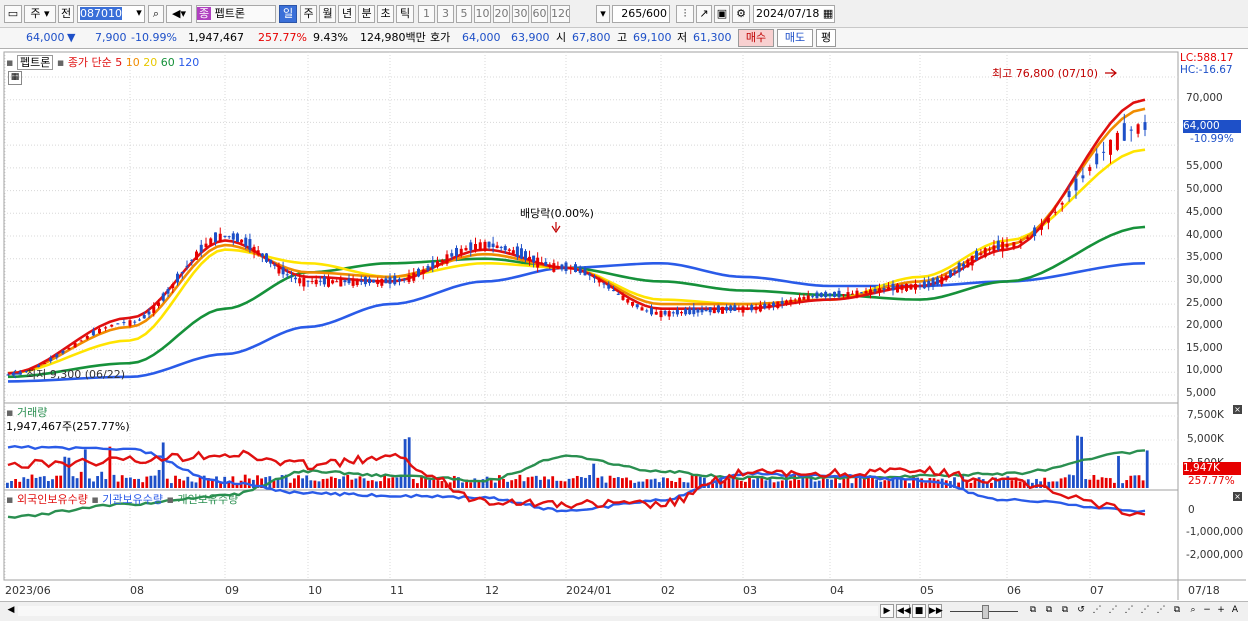 The image size is (1248, 621). I want to click on ma5-legend: 5, so click(119, 62).